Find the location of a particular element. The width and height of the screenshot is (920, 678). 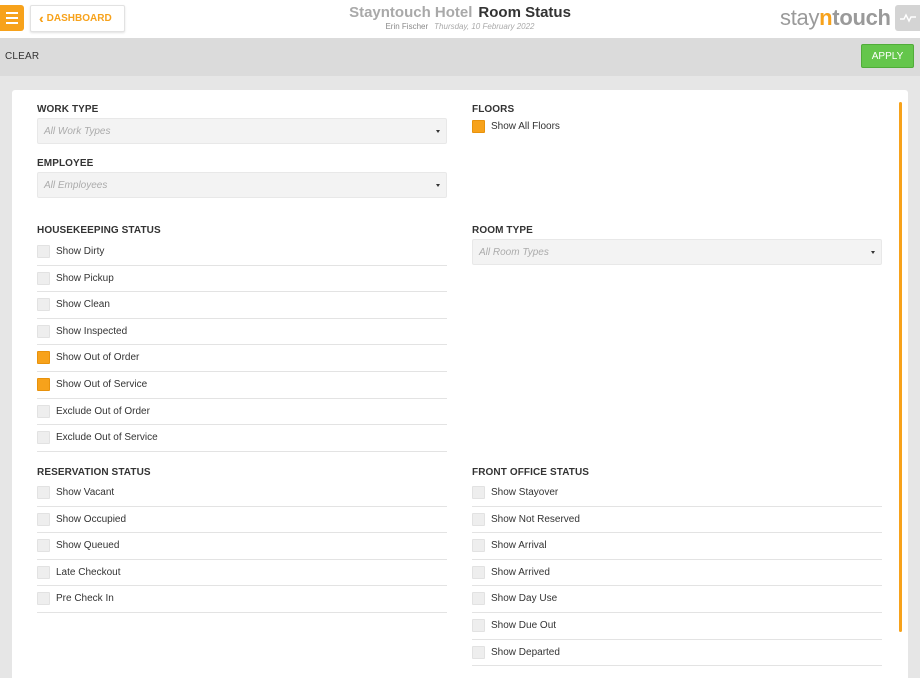

hotel-name: Stayntouch Hotel is located at coordinates (411, 12).